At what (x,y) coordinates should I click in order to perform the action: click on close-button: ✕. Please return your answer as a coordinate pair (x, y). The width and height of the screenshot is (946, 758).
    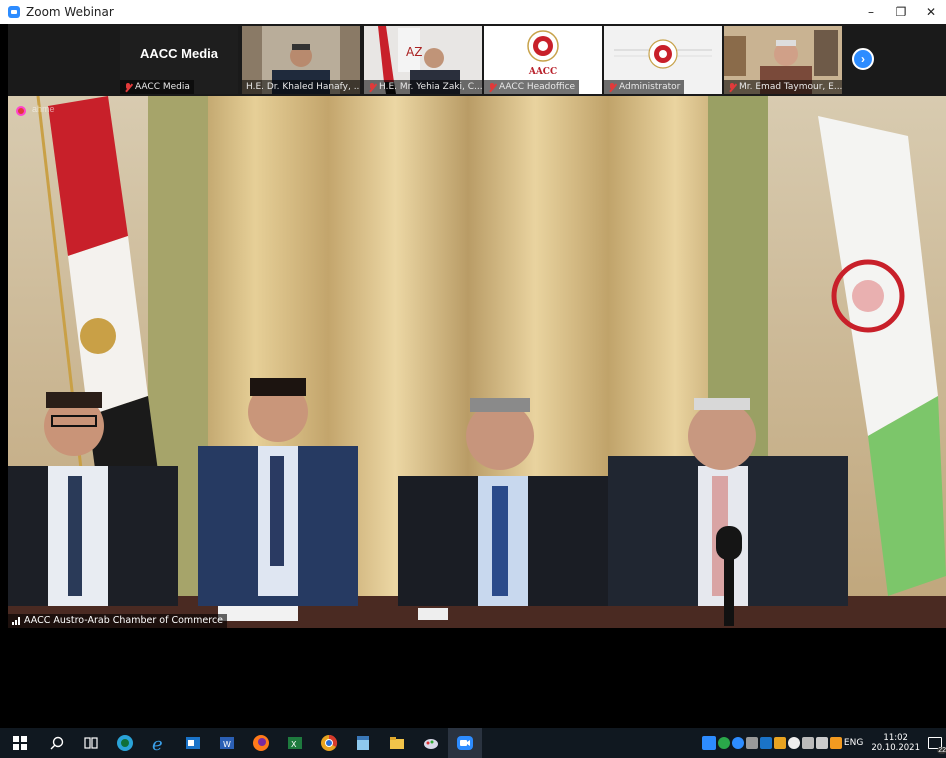
    Looking at the image, I should click on (931, 12).